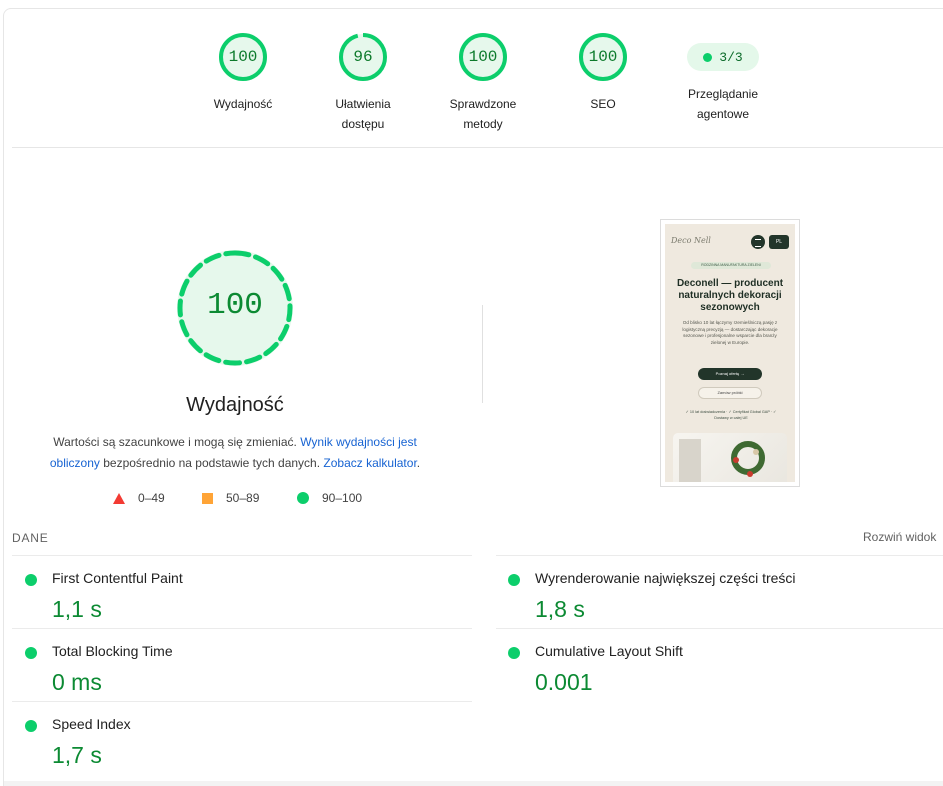 Image resolution: width=943 pixels, height=786 pixels. I want to click on metric-speed-index: Speed Index 1,7 s, so click(245, 745).